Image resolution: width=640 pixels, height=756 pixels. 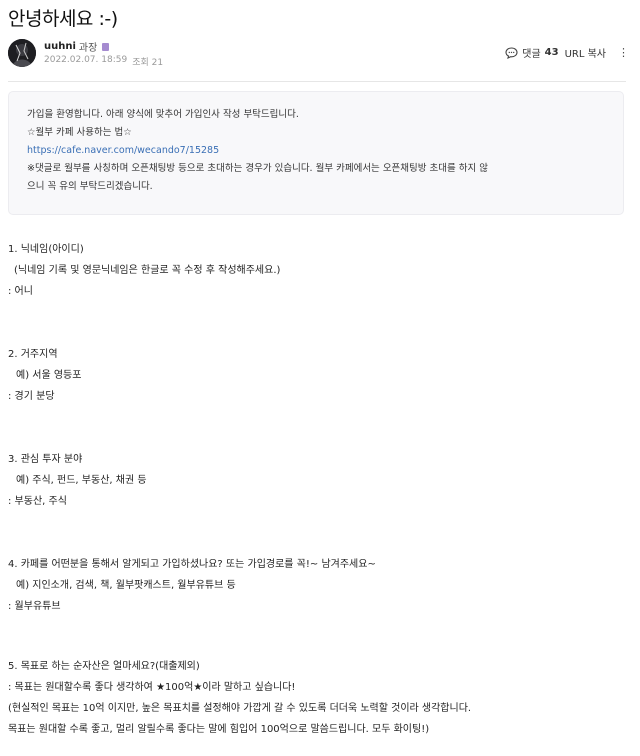 I want to click on comment-icon, so click(x=511, y=52).